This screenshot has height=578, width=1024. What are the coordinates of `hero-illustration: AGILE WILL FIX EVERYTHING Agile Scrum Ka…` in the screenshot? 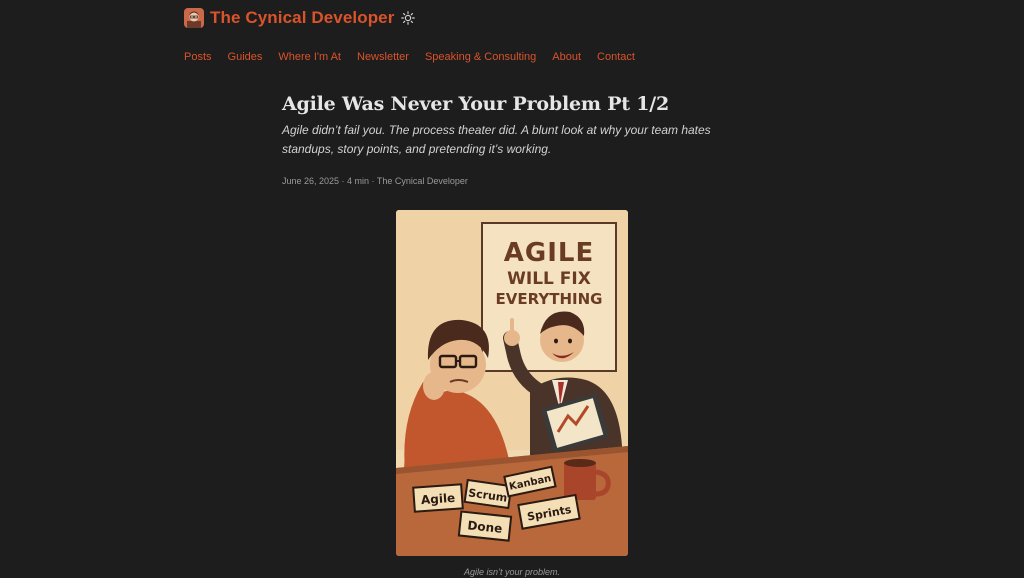 It's located at (512, 383).